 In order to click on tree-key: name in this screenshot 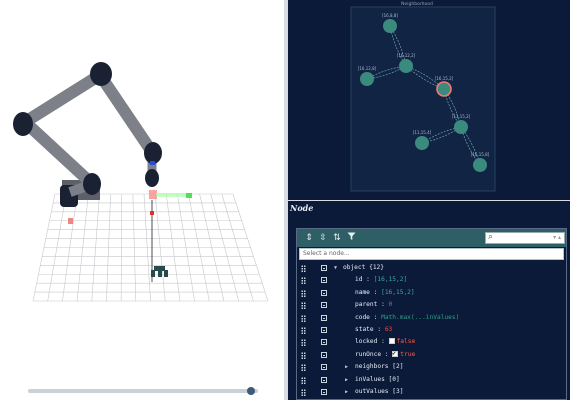, I will do `click(362, 292)`.